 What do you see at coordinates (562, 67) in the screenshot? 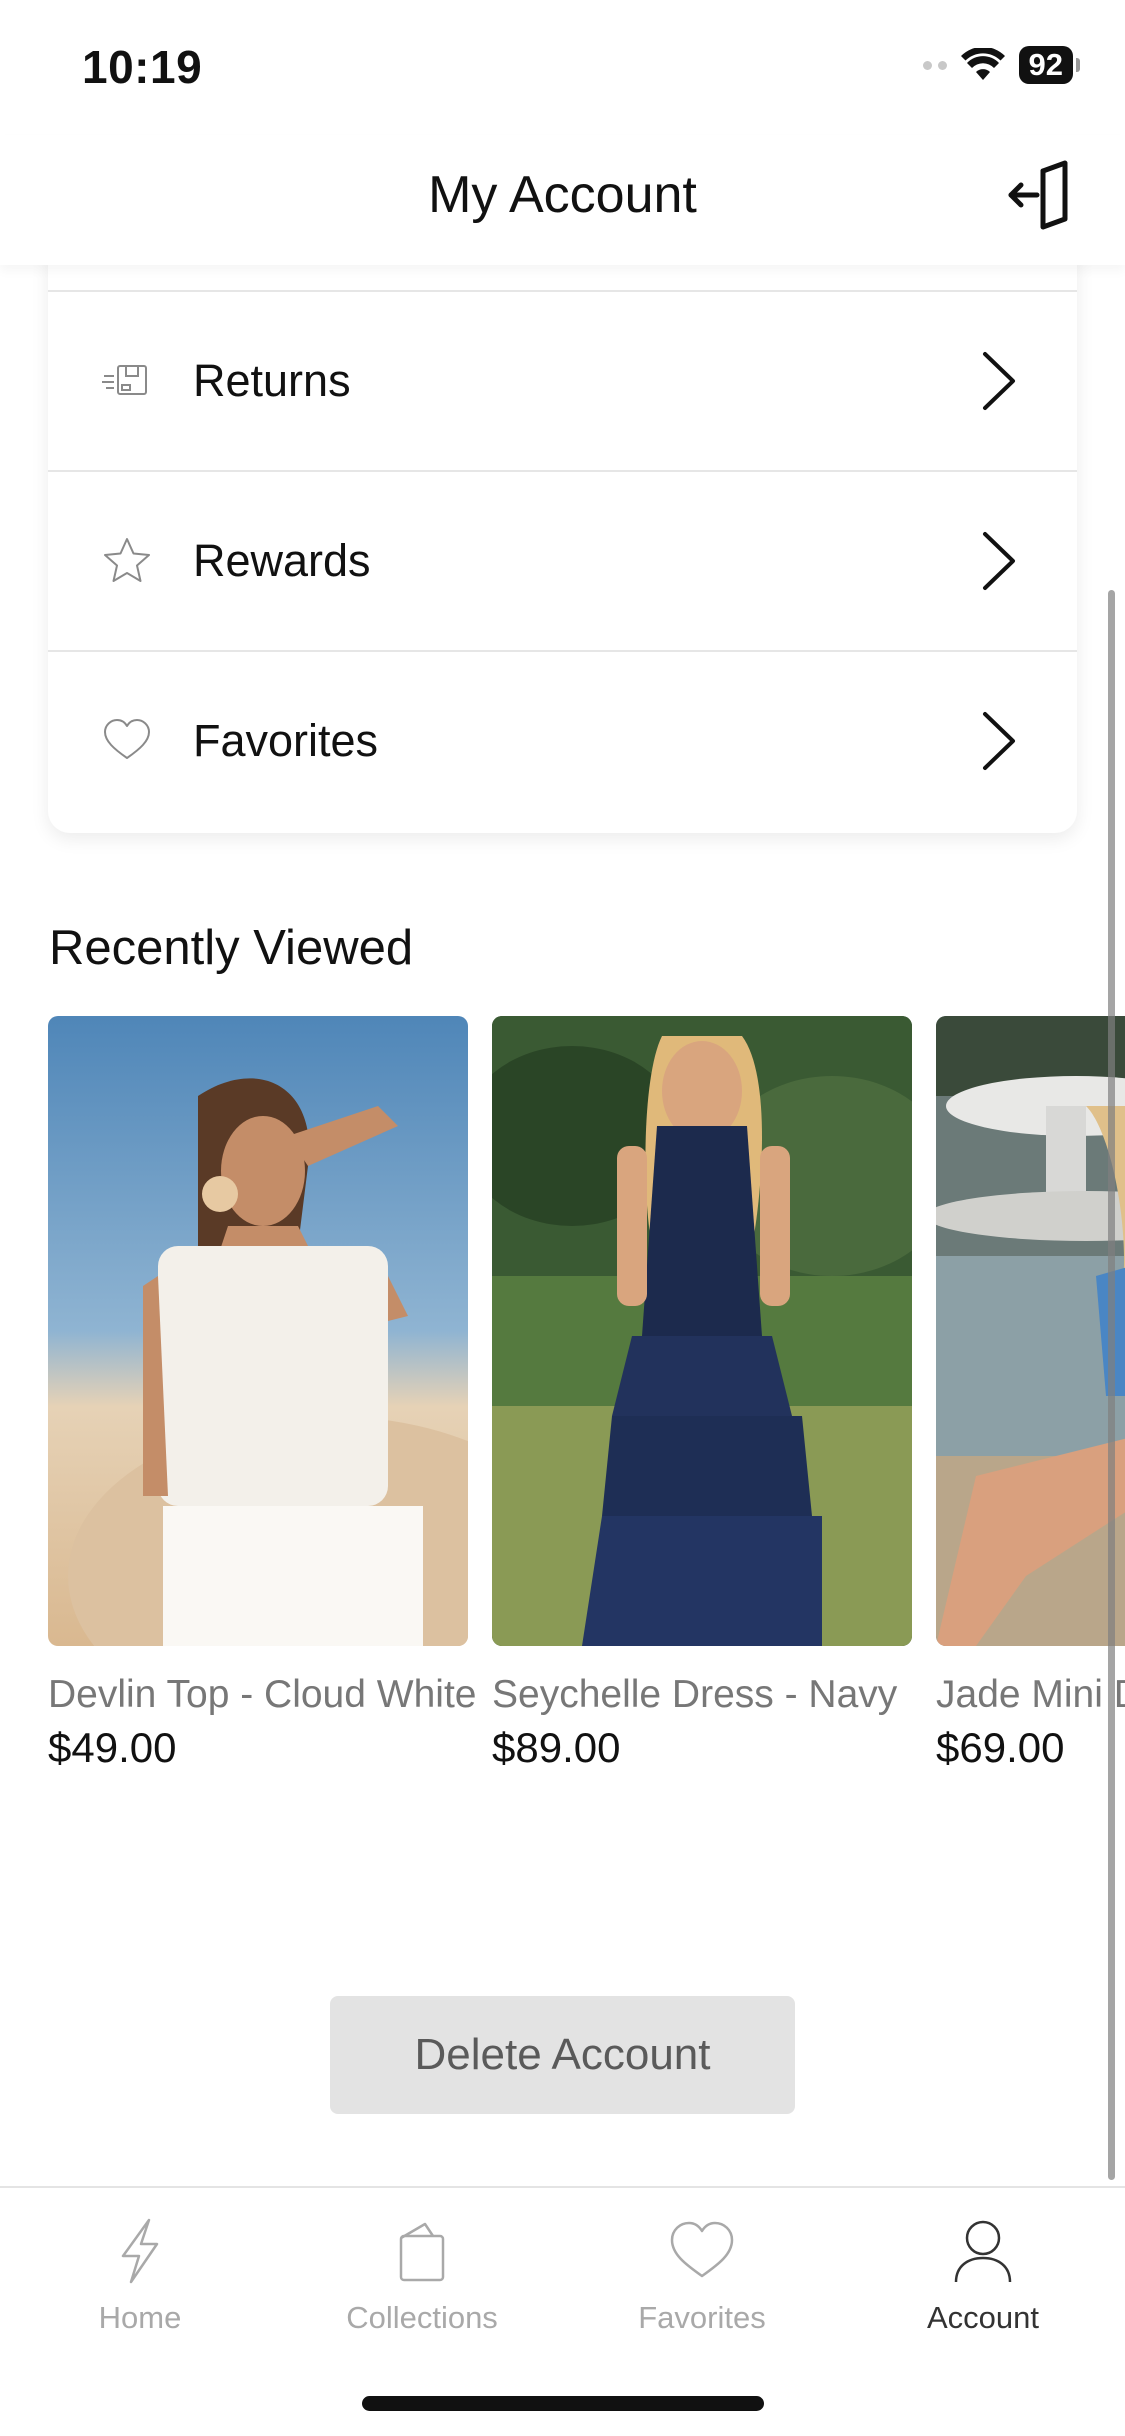
I see `status-bar: 10:19 92` at bounding box center [562, 67].